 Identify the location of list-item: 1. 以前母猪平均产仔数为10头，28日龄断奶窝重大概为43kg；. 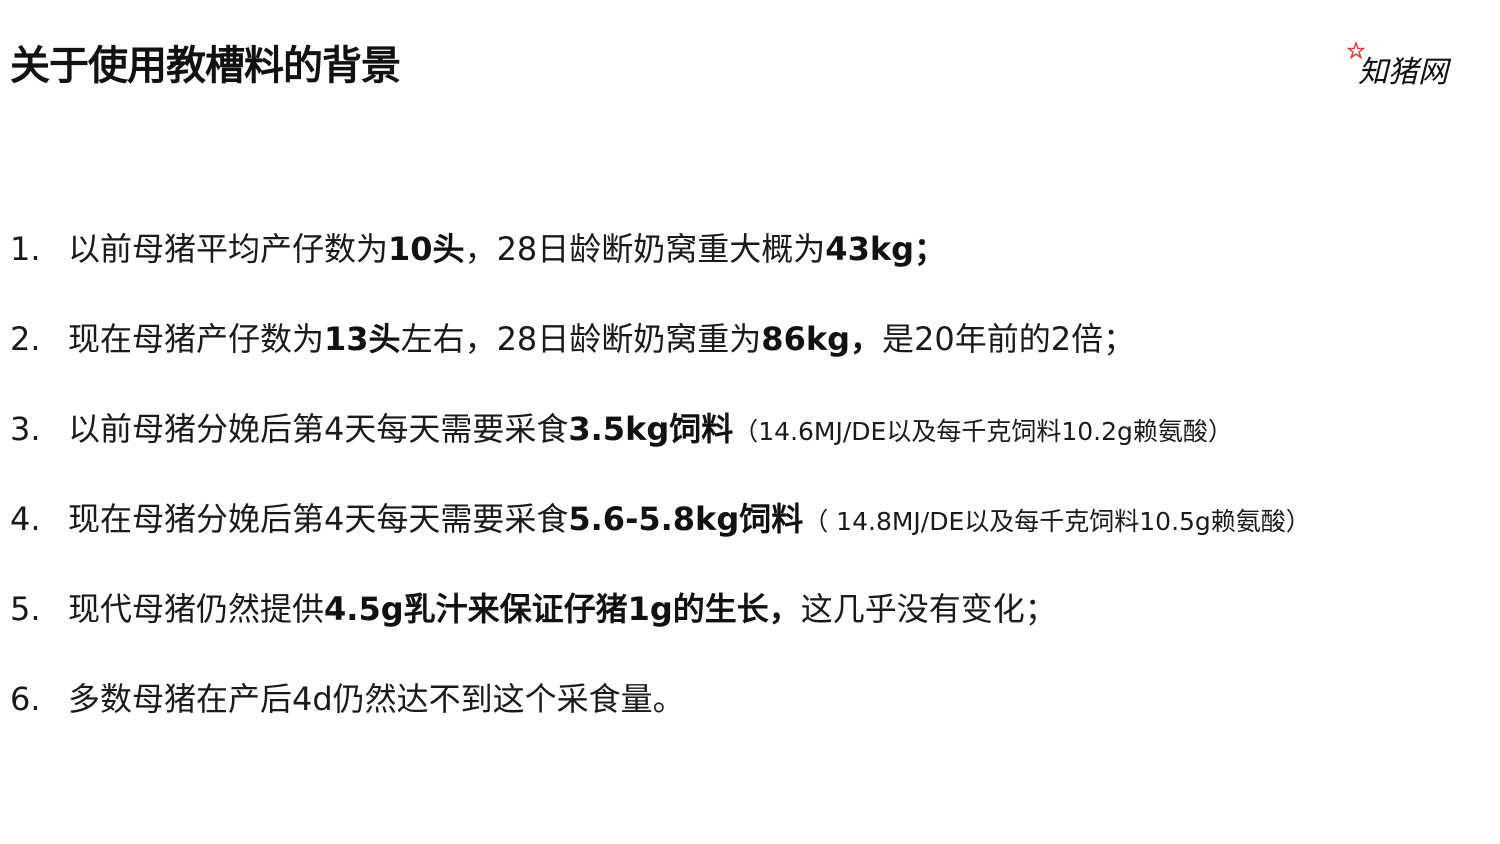
(660, 267).